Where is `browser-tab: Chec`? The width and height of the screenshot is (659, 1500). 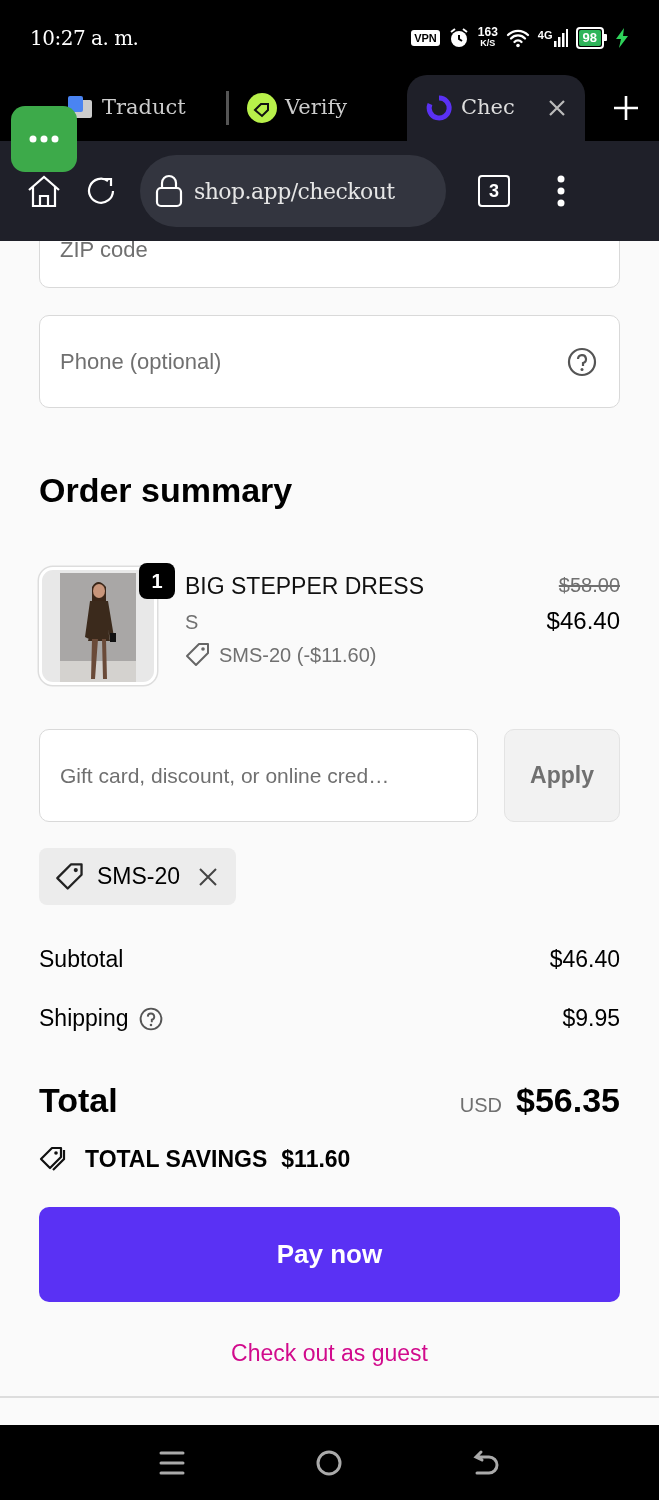
browser-tab: Chec is located at coordinates (496, 108).